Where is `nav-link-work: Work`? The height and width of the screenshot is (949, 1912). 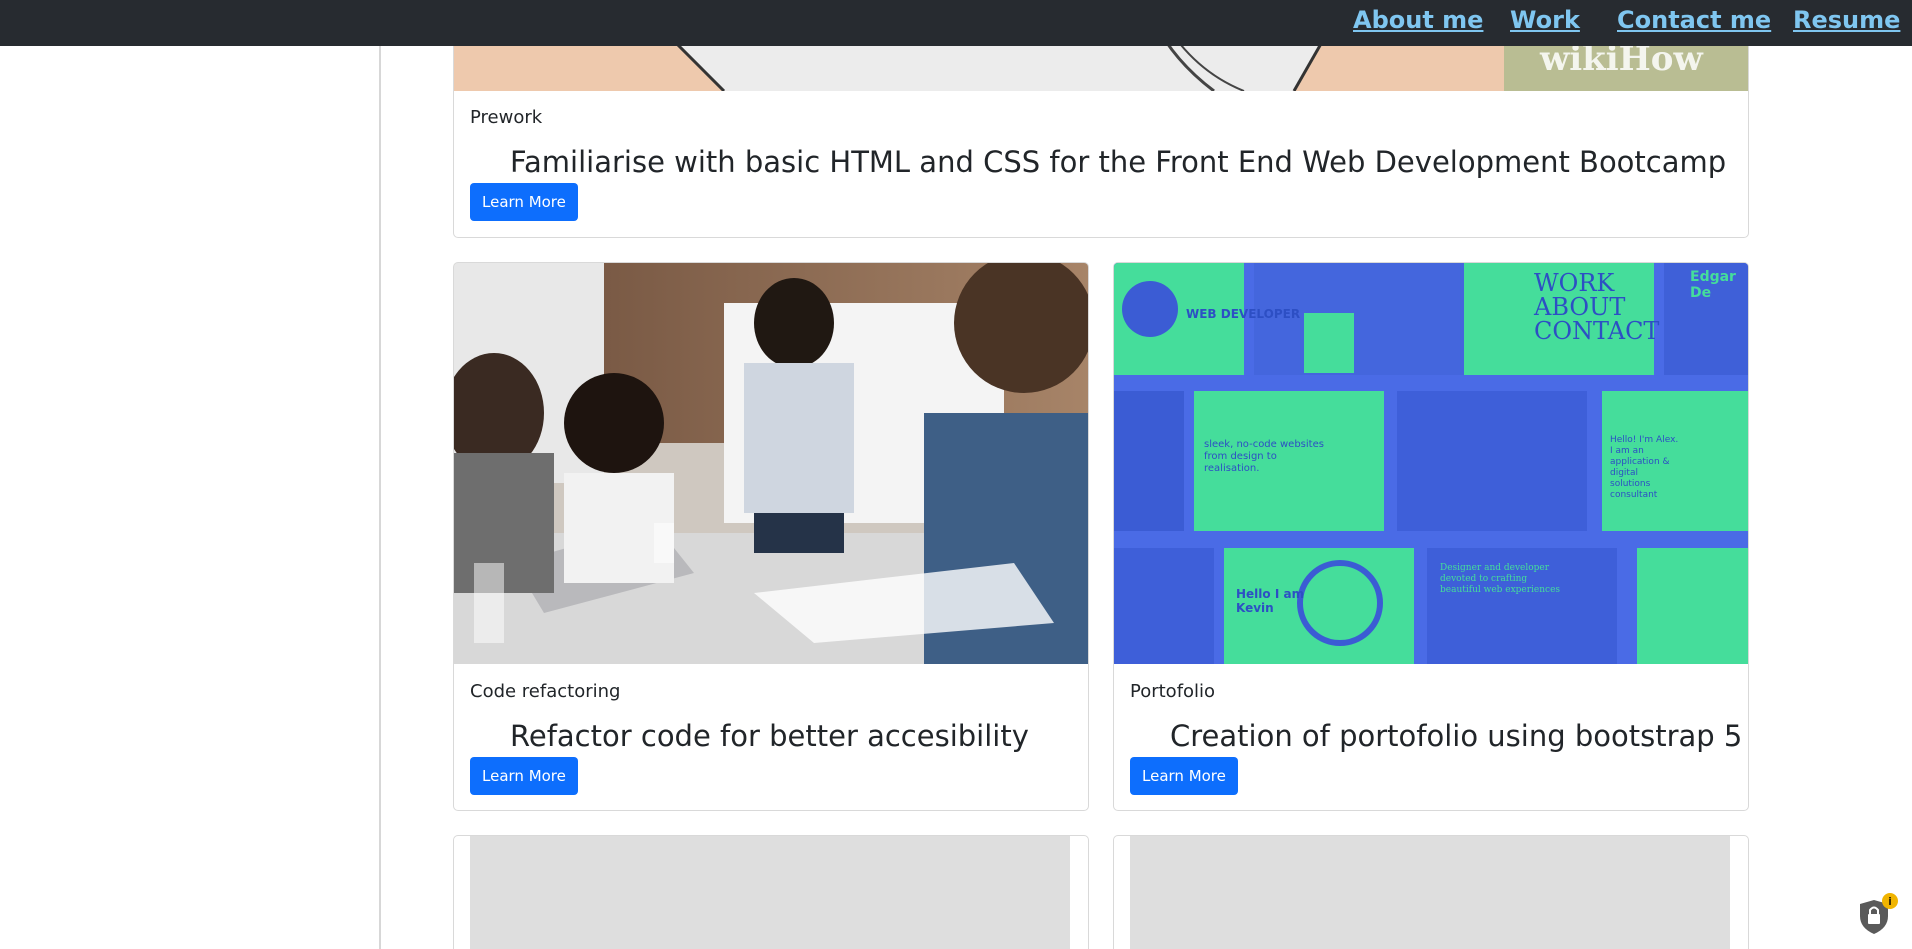
nav-link-work: Work is located at coordinates (1545, 20).